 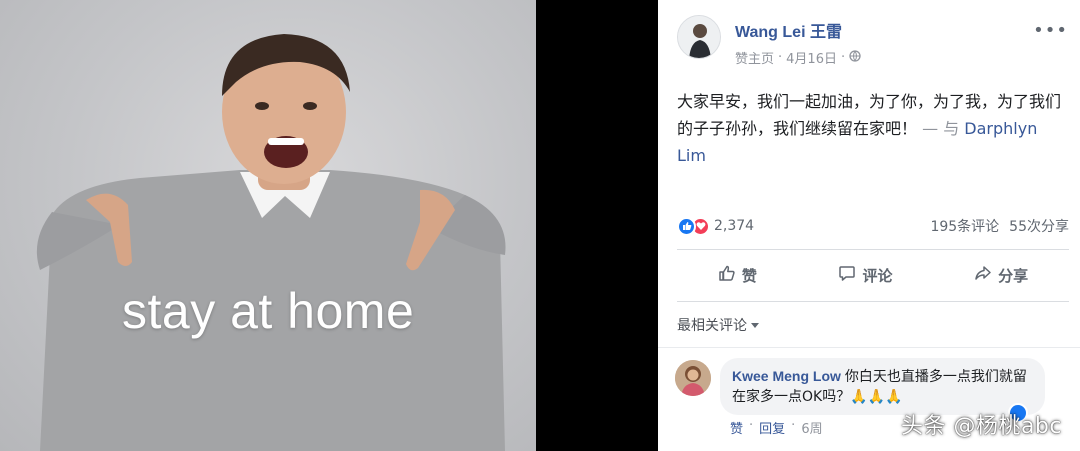 I want to click on with-label: — 与, so click(x=941, y=128).